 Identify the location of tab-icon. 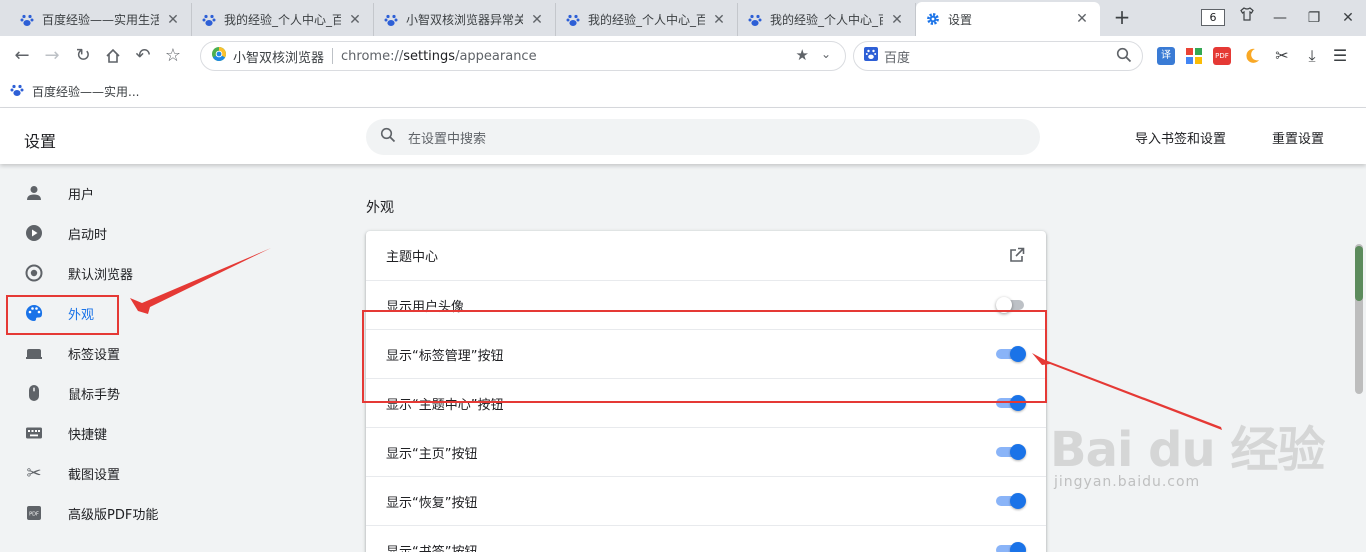
(34, 353).